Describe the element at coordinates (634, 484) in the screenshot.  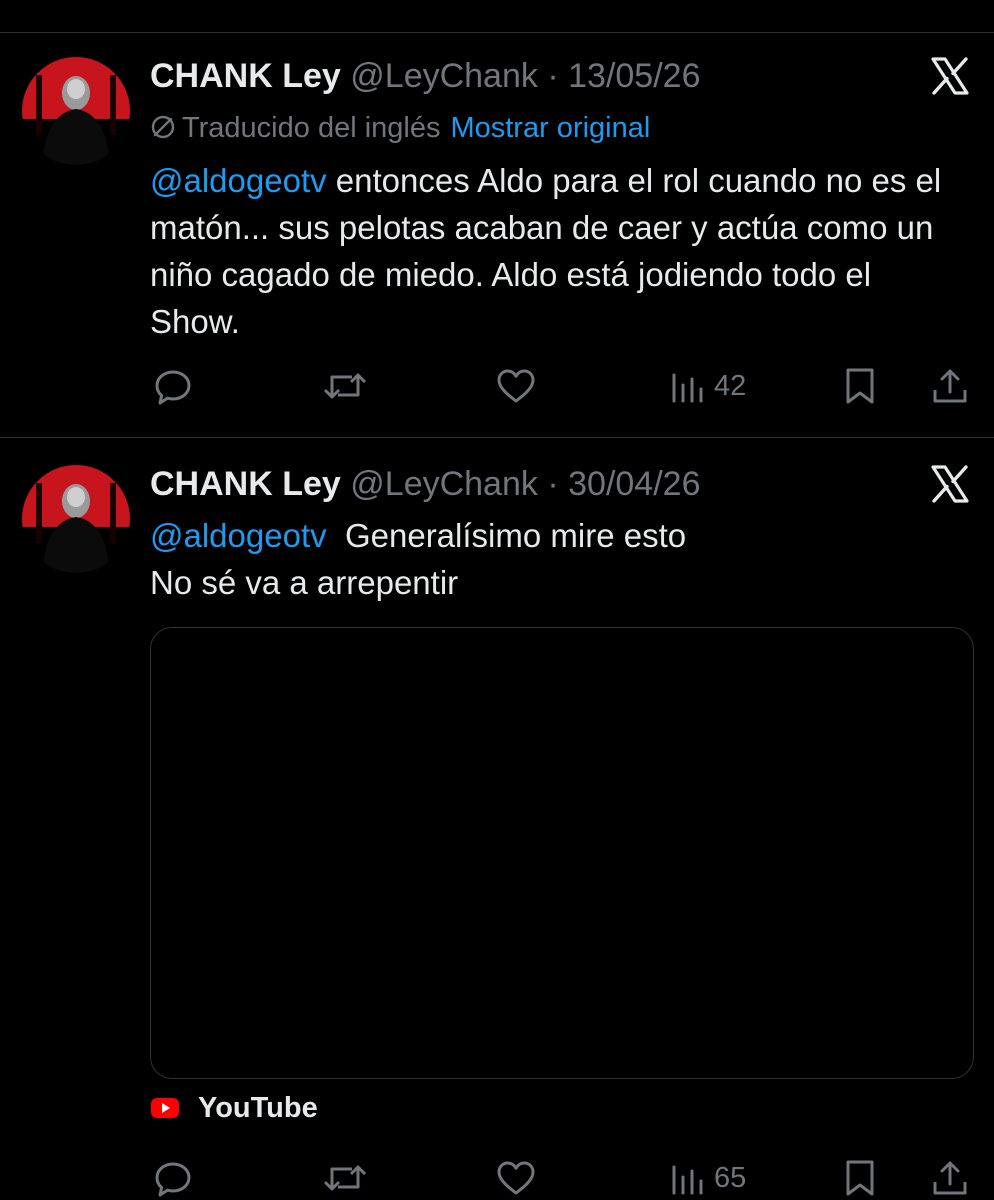
I see `tweet-date: 30/04/26` at that location.